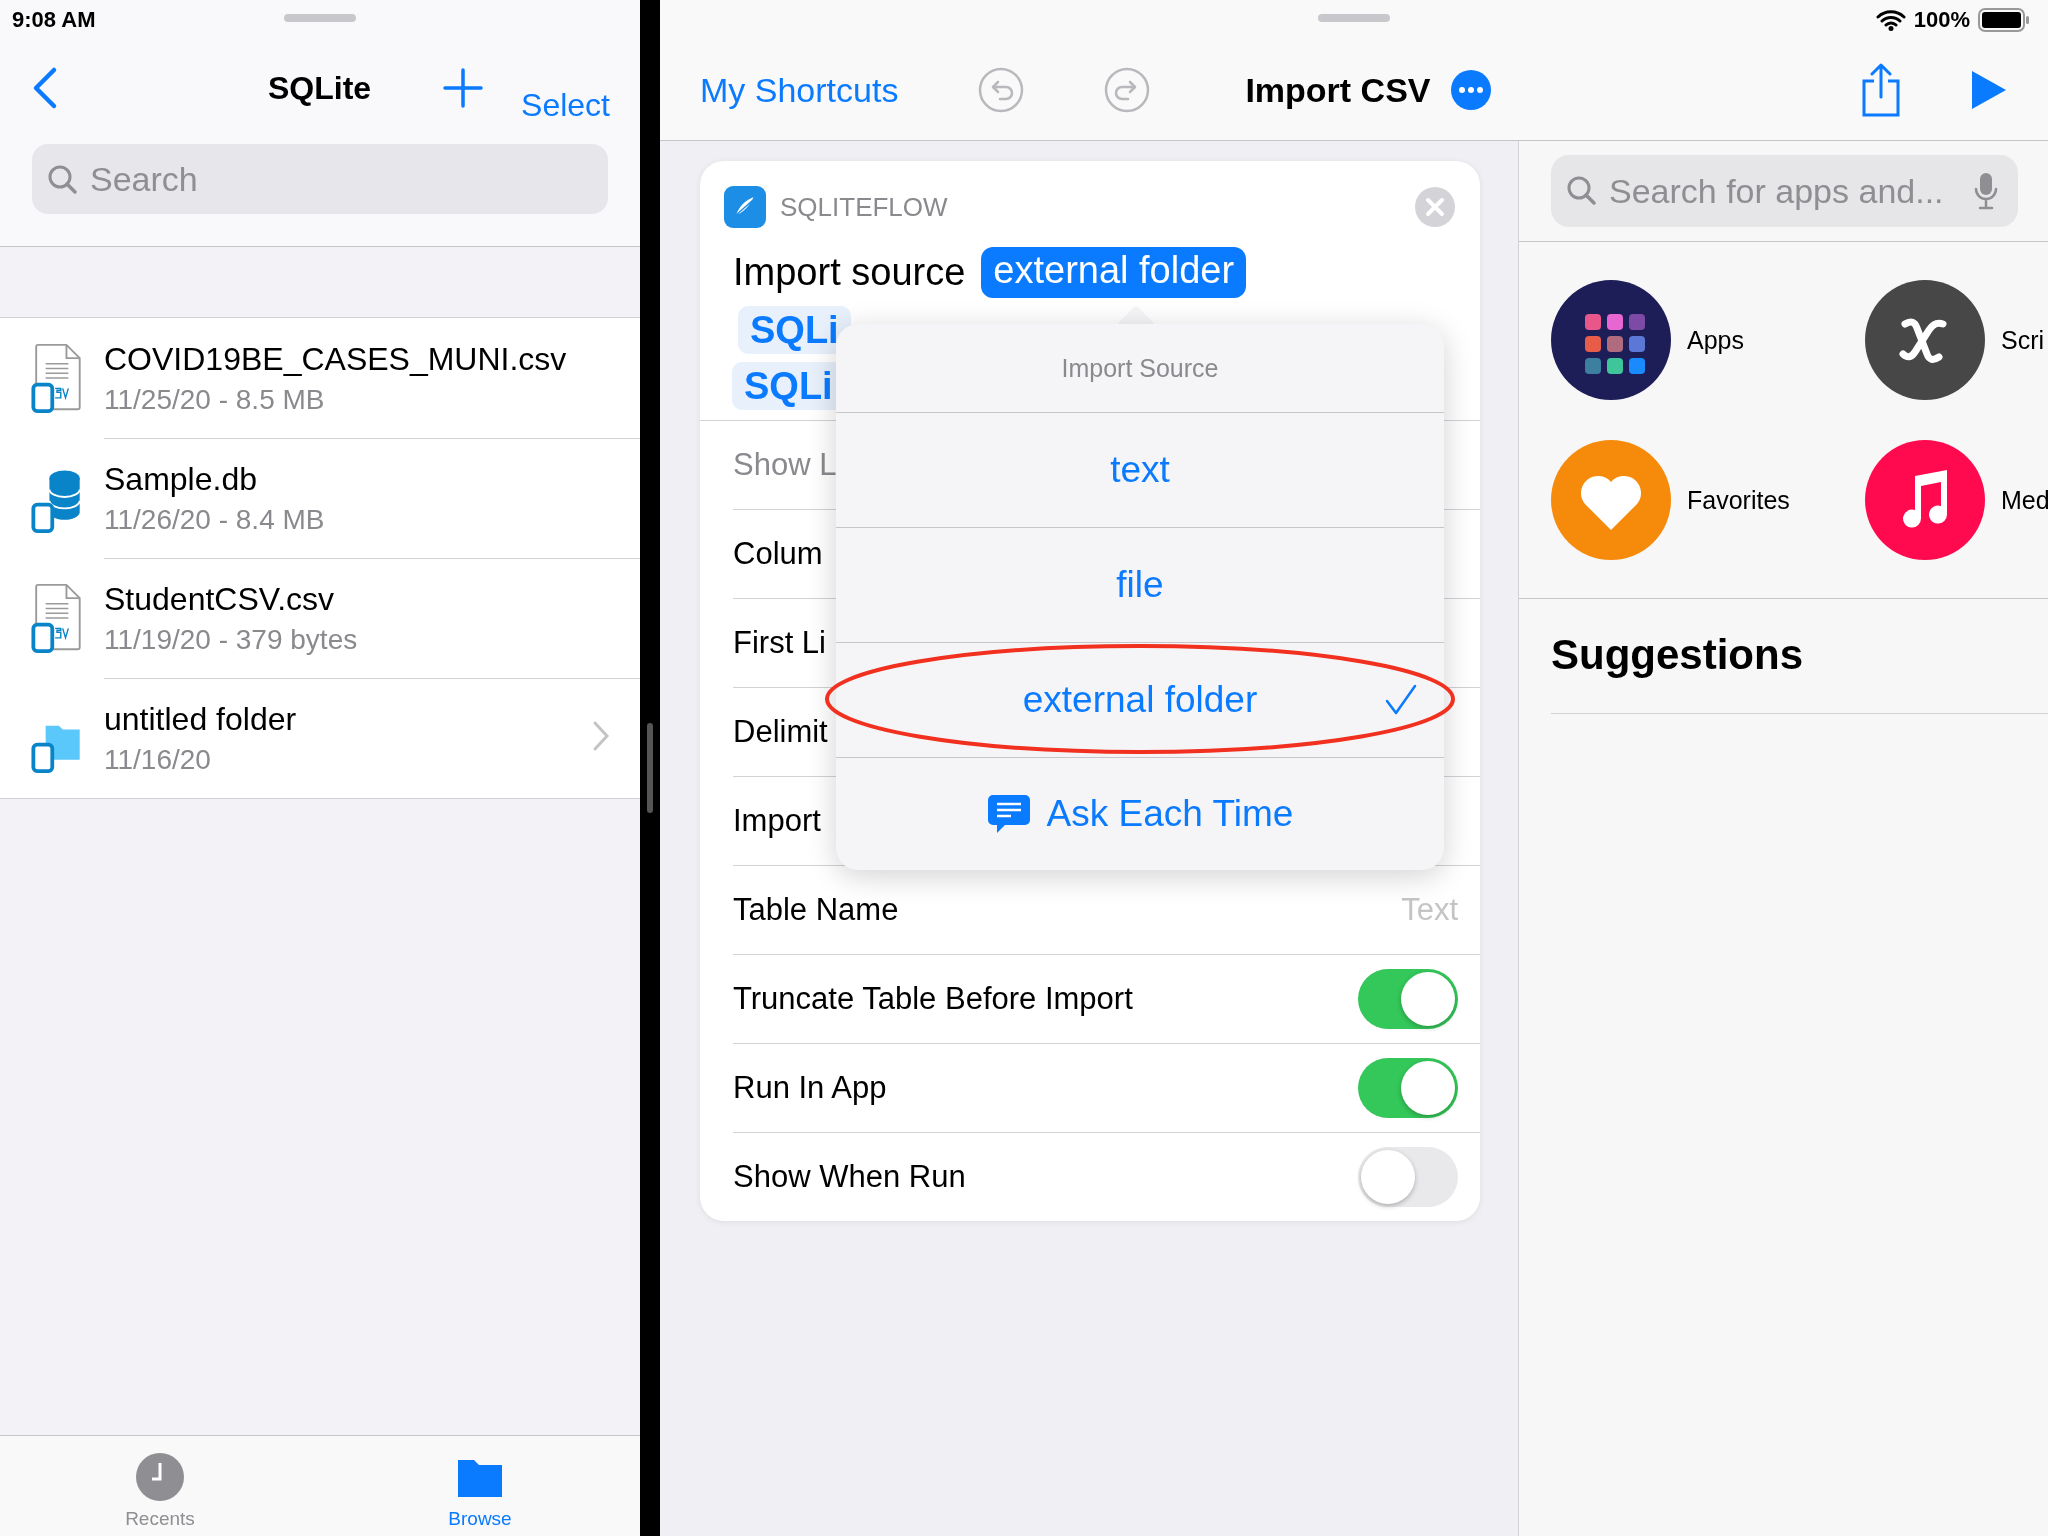 The image size is (2048, 1536). What do you see at coordinates (1708, 500) in the screenshot?
I see `category-button: Favorites` at bounding box center [1708, 500].